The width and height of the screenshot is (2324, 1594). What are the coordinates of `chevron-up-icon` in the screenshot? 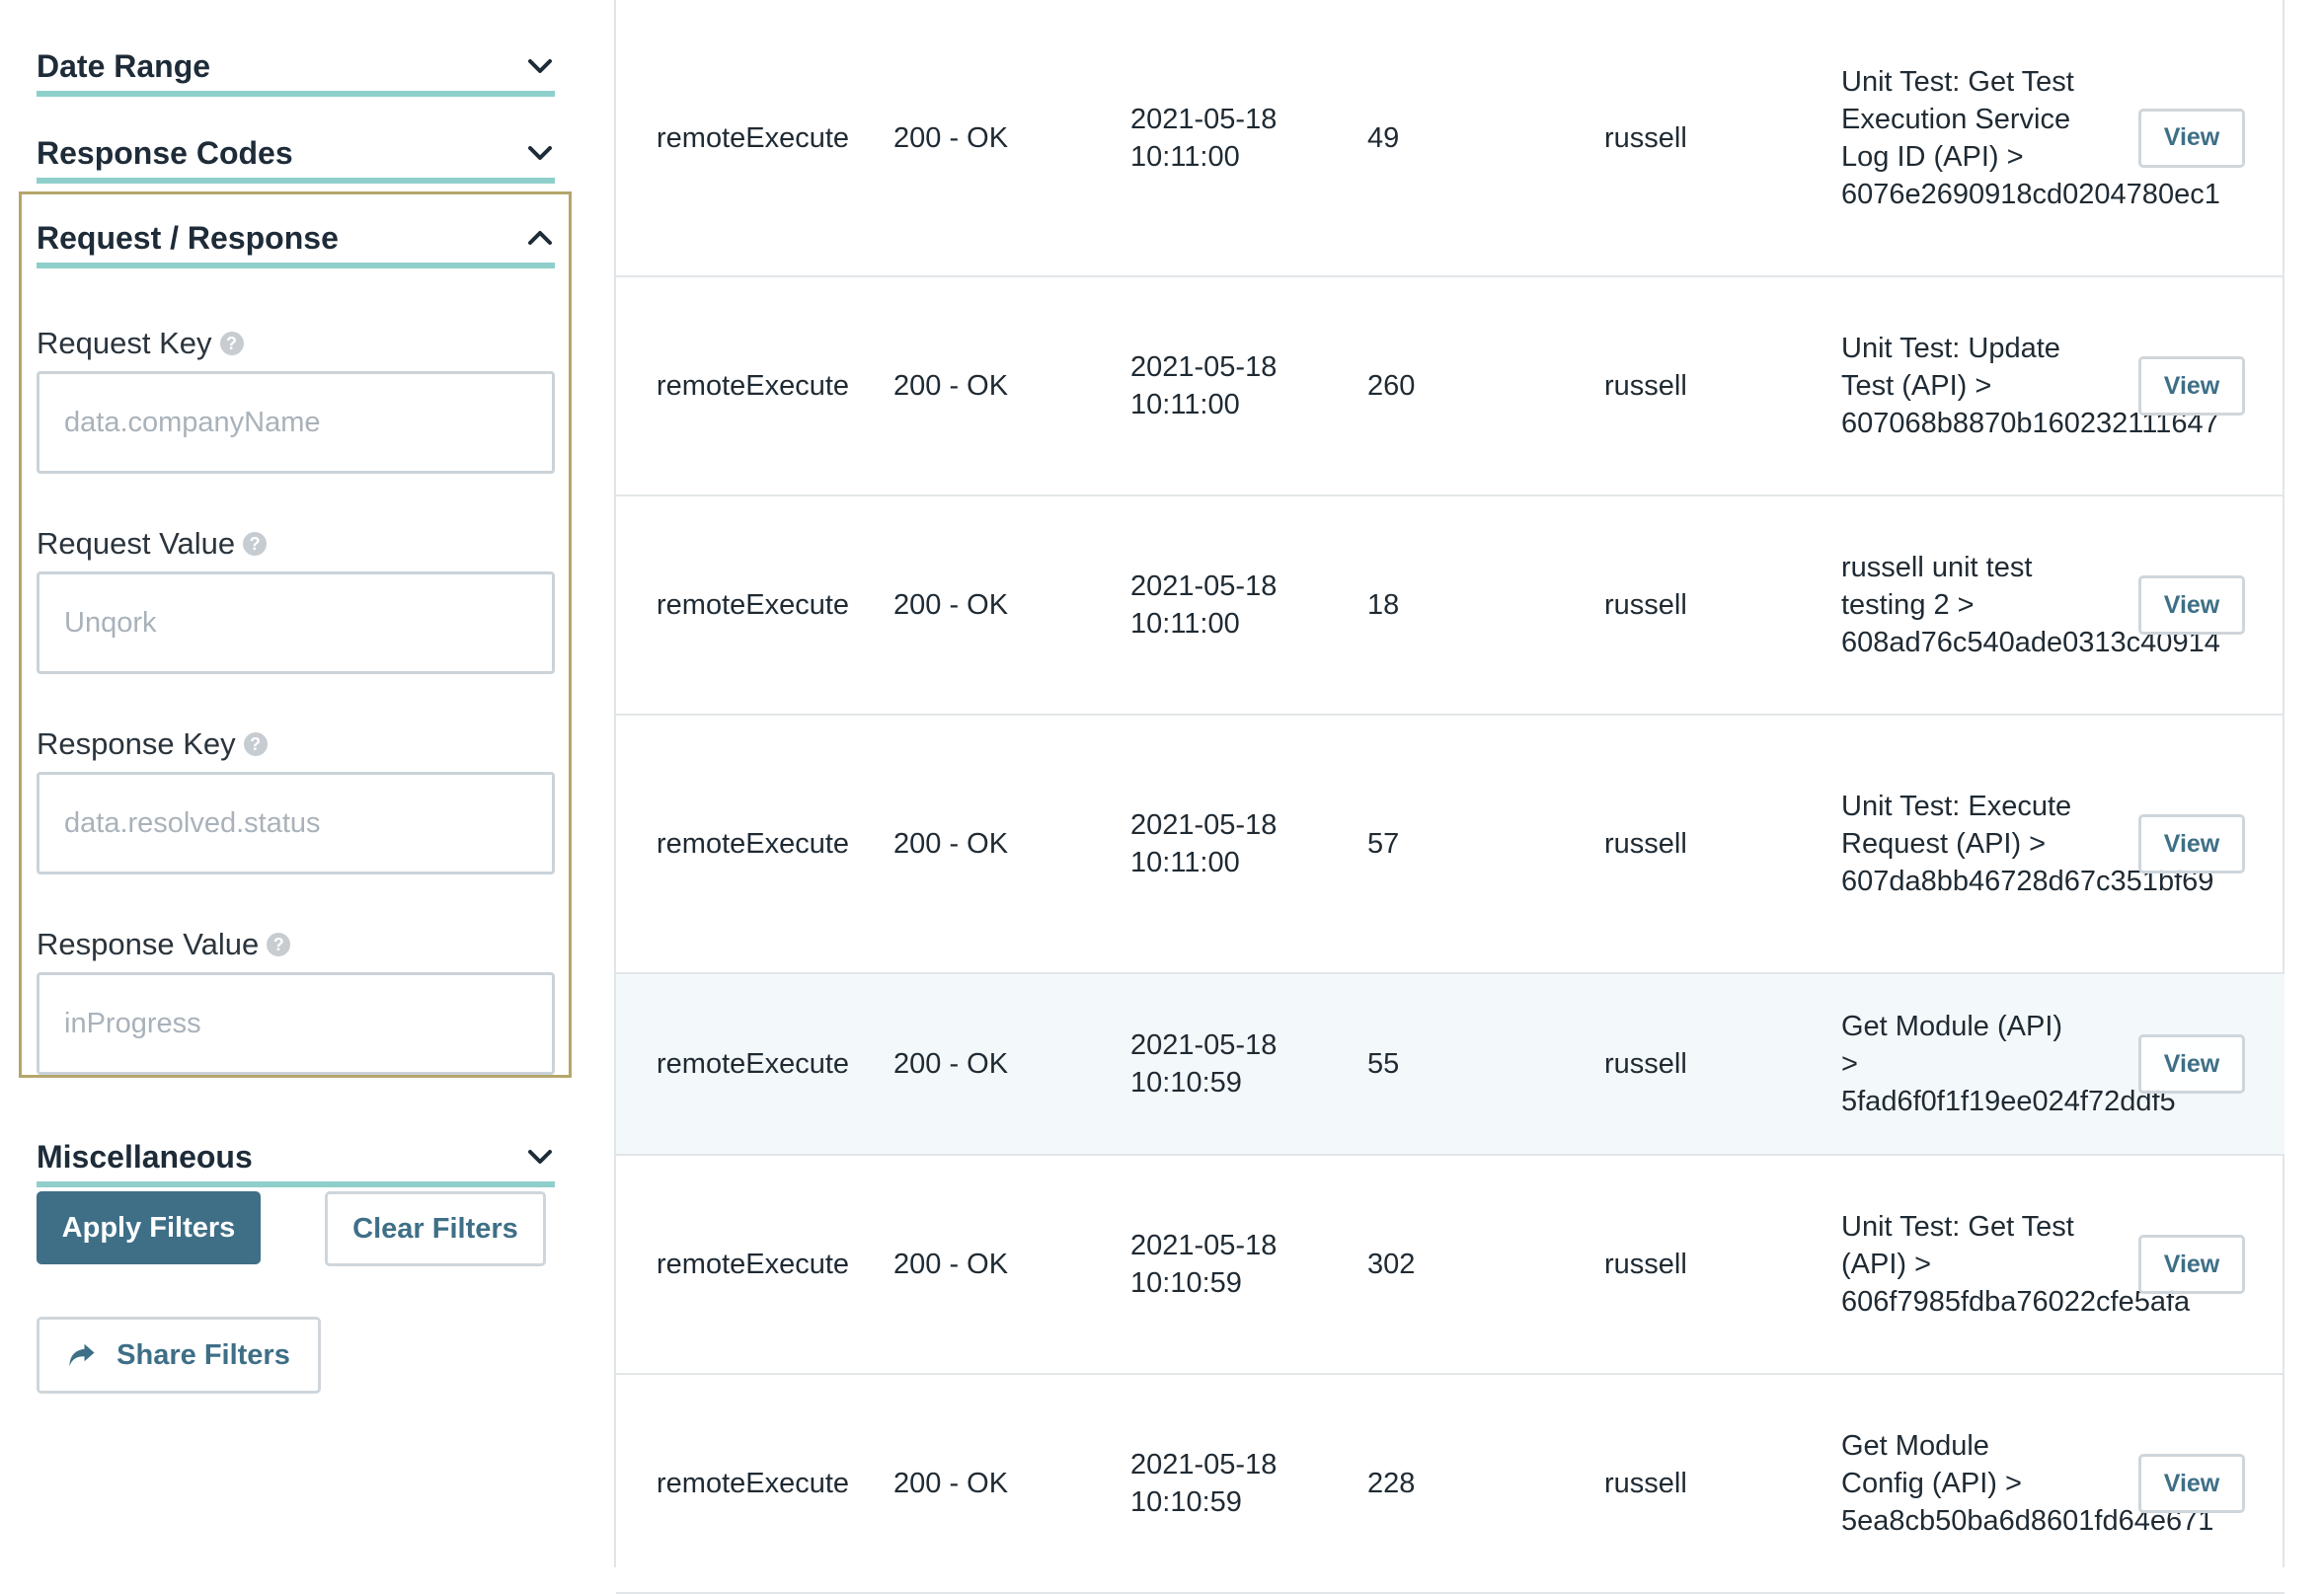 It's located at (540, 238).